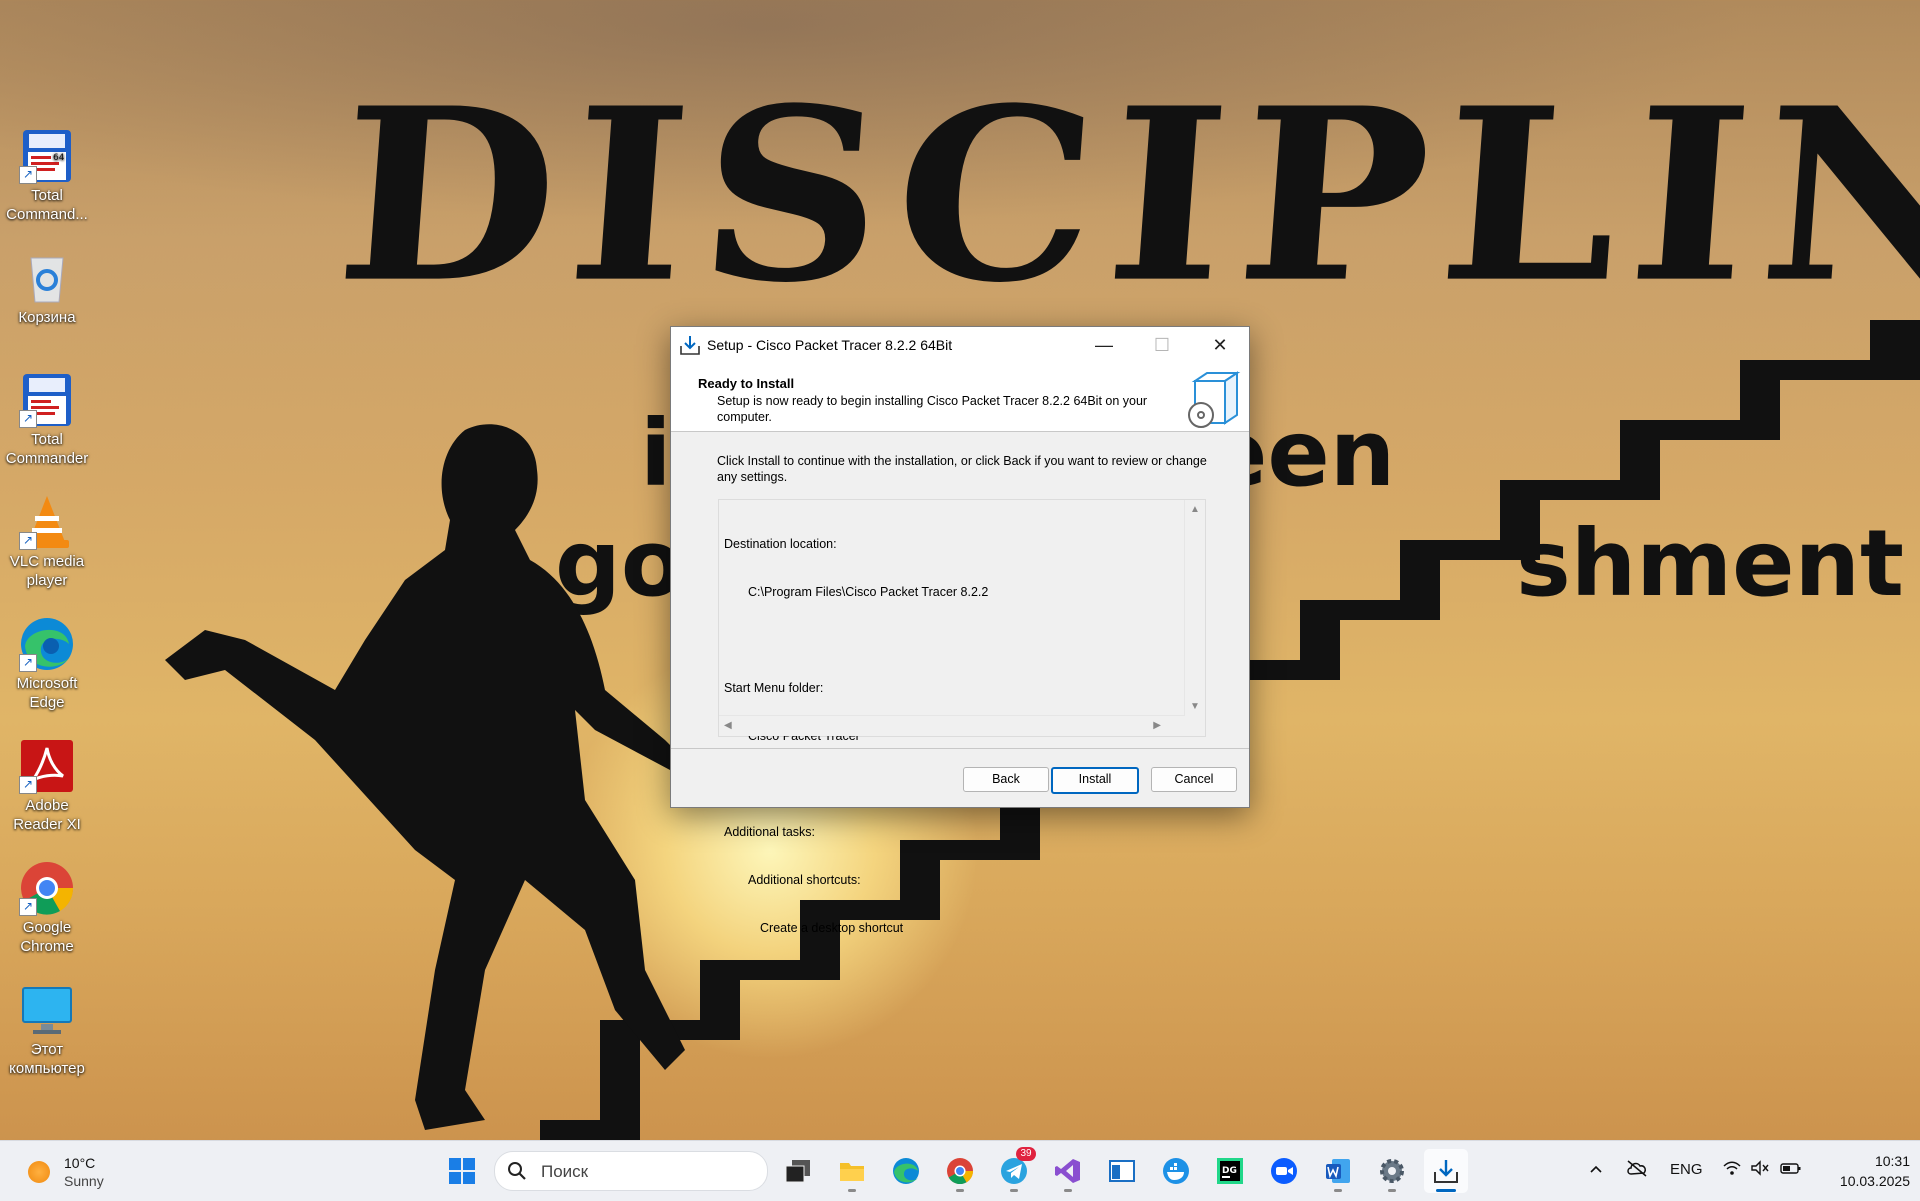 The width and height of the screenshot is (1920, 1201). I want to click on taskbar-app-edge, so click(906, 1171).